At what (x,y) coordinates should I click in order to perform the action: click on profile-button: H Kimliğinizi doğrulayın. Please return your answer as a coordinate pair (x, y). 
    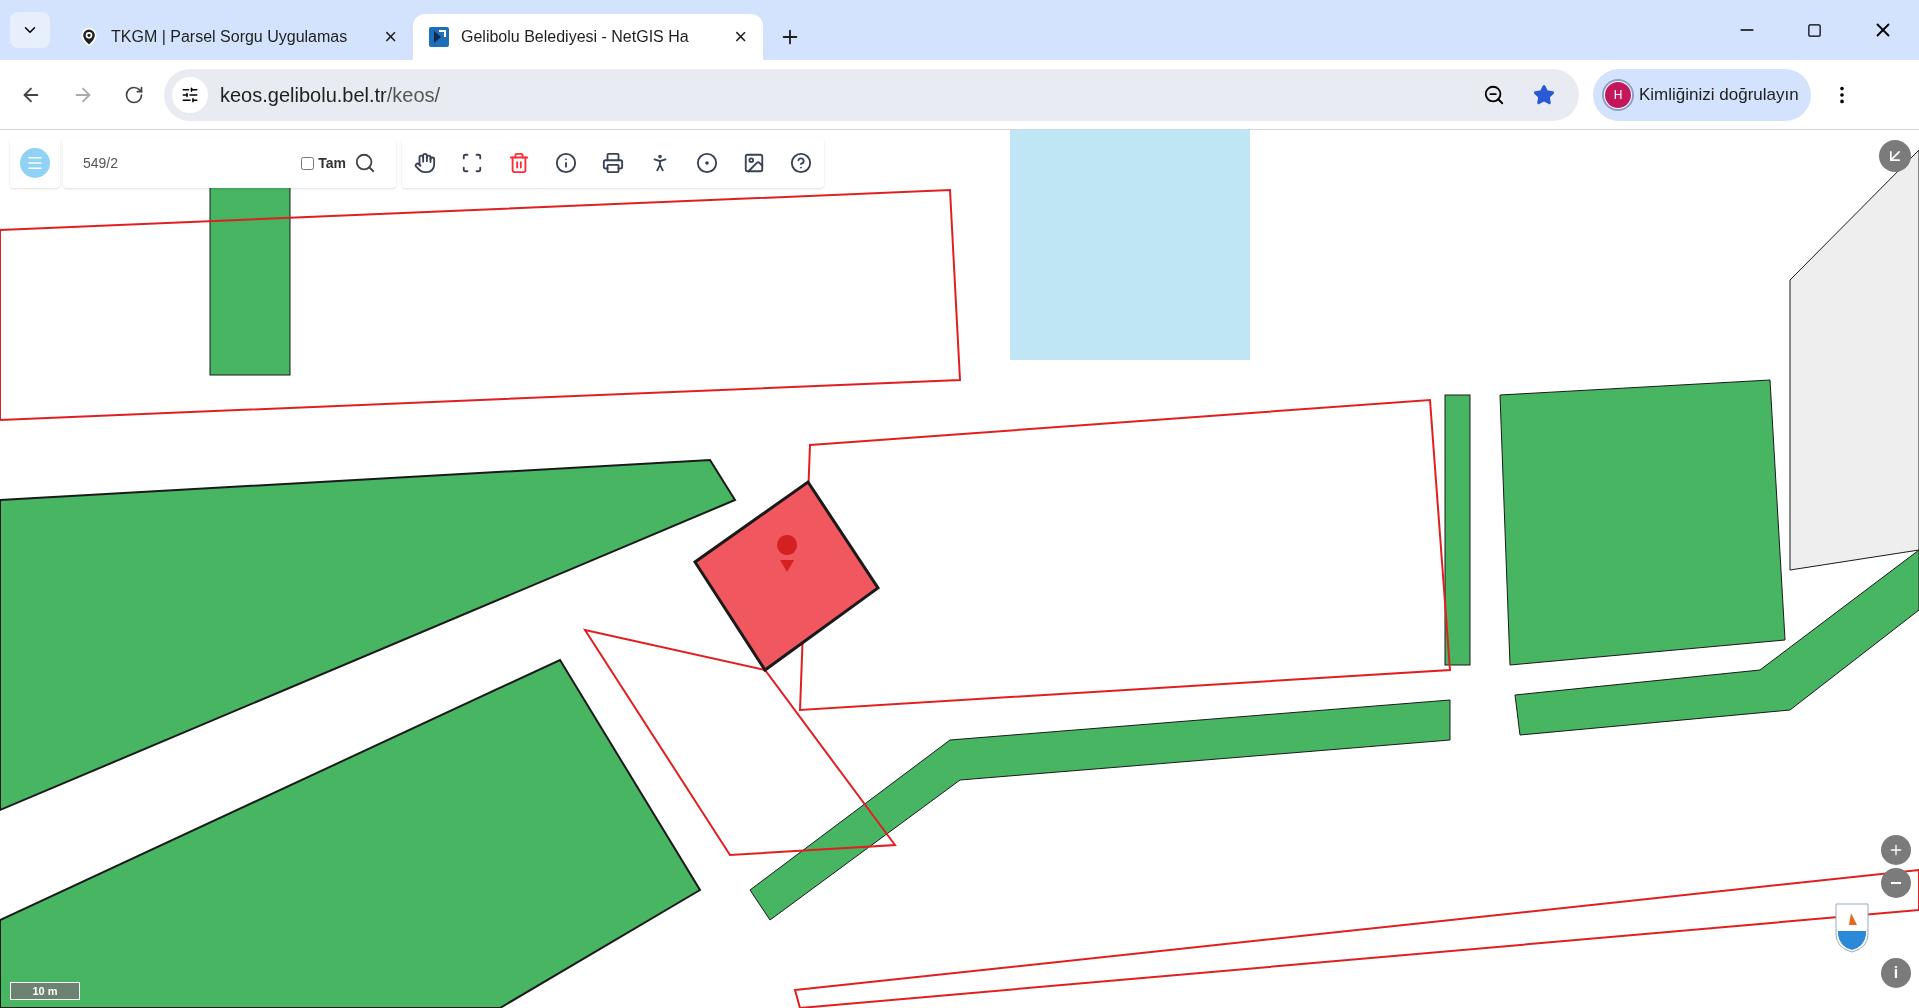
    Looking at the image, I should click on (1702, 94).